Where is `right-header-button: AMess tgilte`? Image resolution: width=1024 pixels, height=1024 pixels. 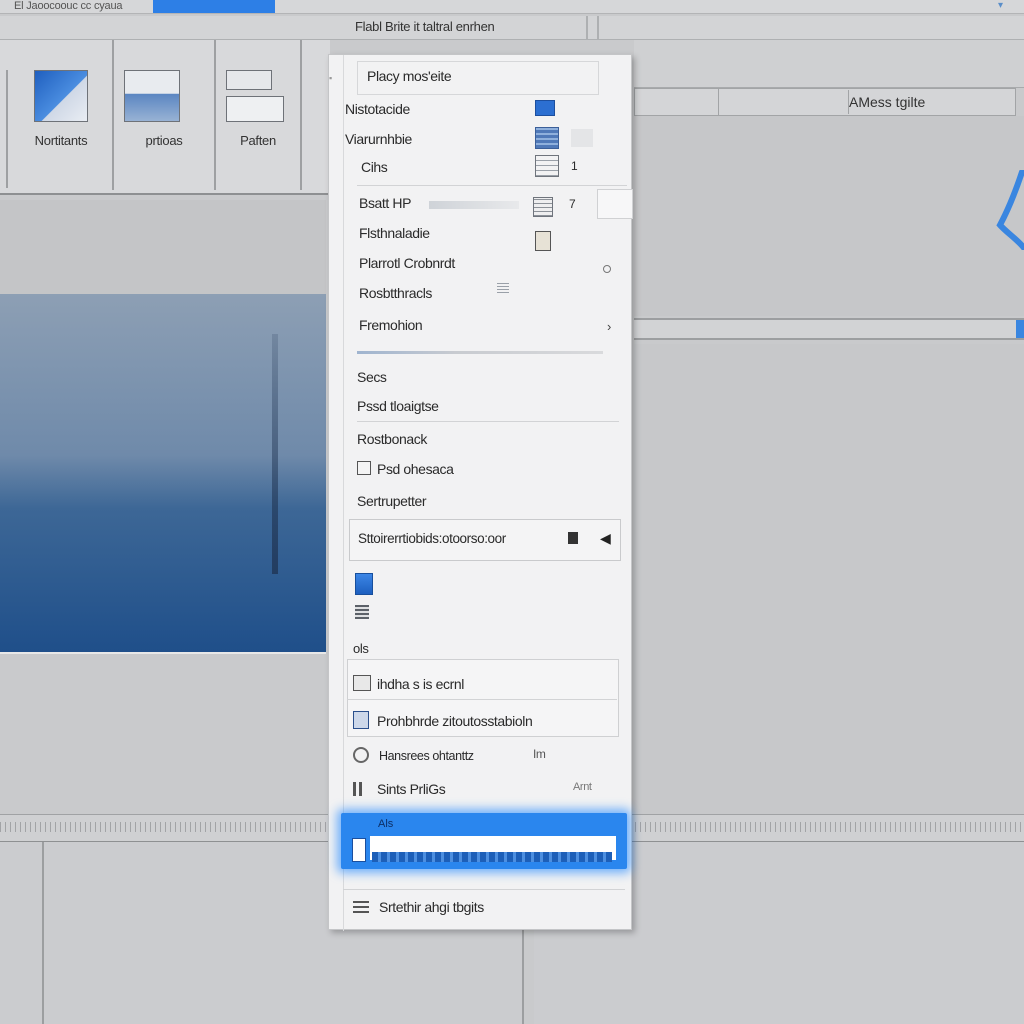 right-header-button: AMess tgilte is located at coordinates (932, 102).